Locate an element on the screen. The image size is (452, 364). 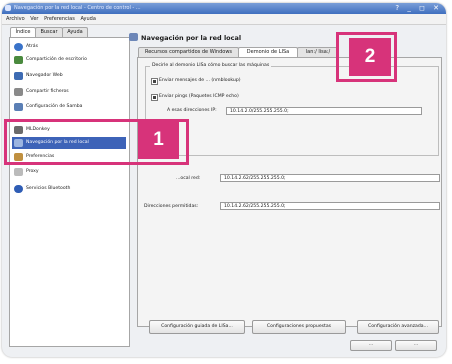
web-browser-icon is located at coordinates (18, 76).